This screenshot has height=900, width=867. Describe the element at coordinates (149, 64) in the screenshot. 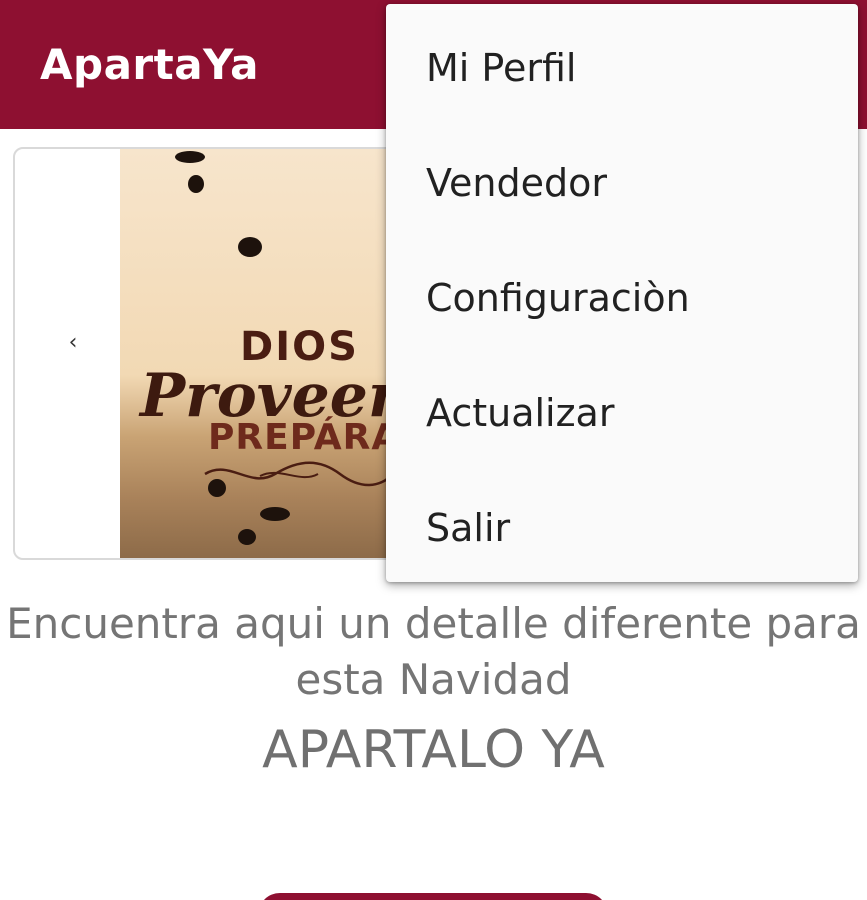

I see `app-title: ApartaYa` at that location.